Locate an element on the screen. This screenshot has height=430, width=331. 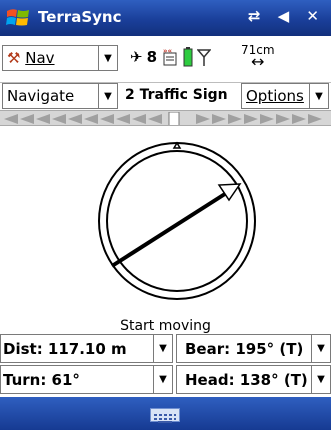
options-dropdown: Options ▼ is located at coordinates (285, 96).